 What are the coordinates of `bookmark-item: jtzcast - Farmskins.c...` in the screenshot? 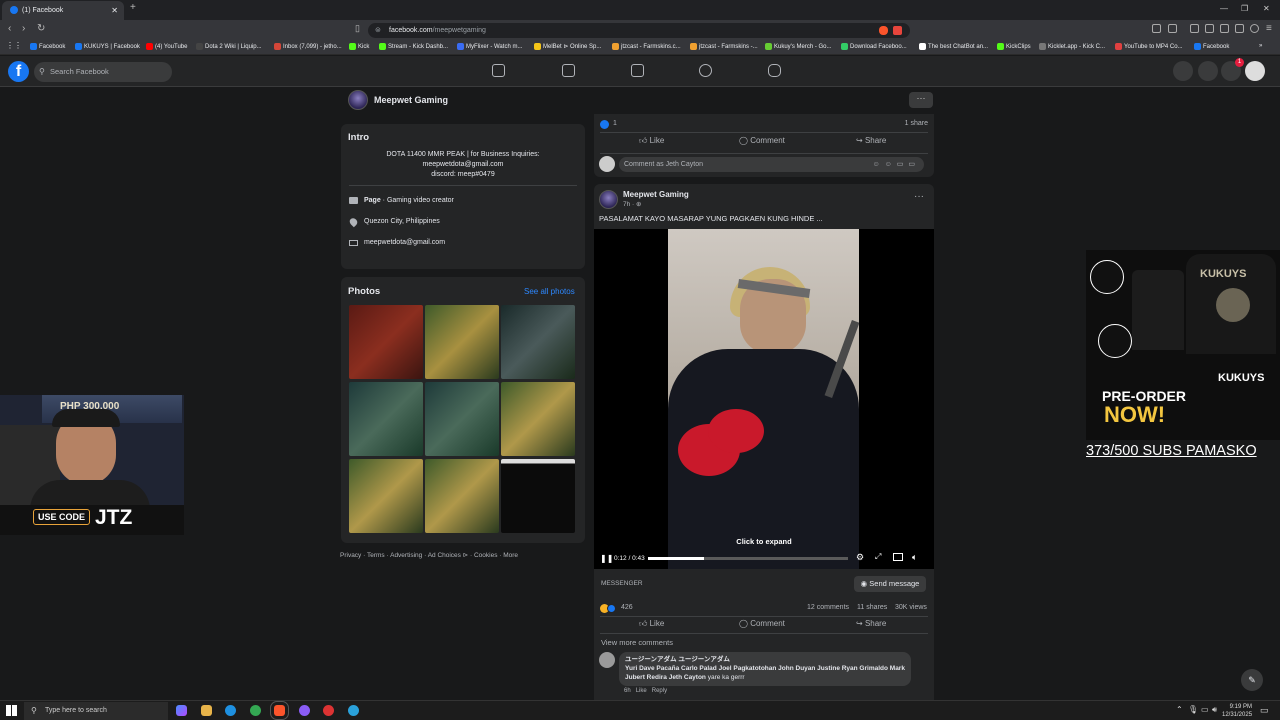 It's located at (646, 46).